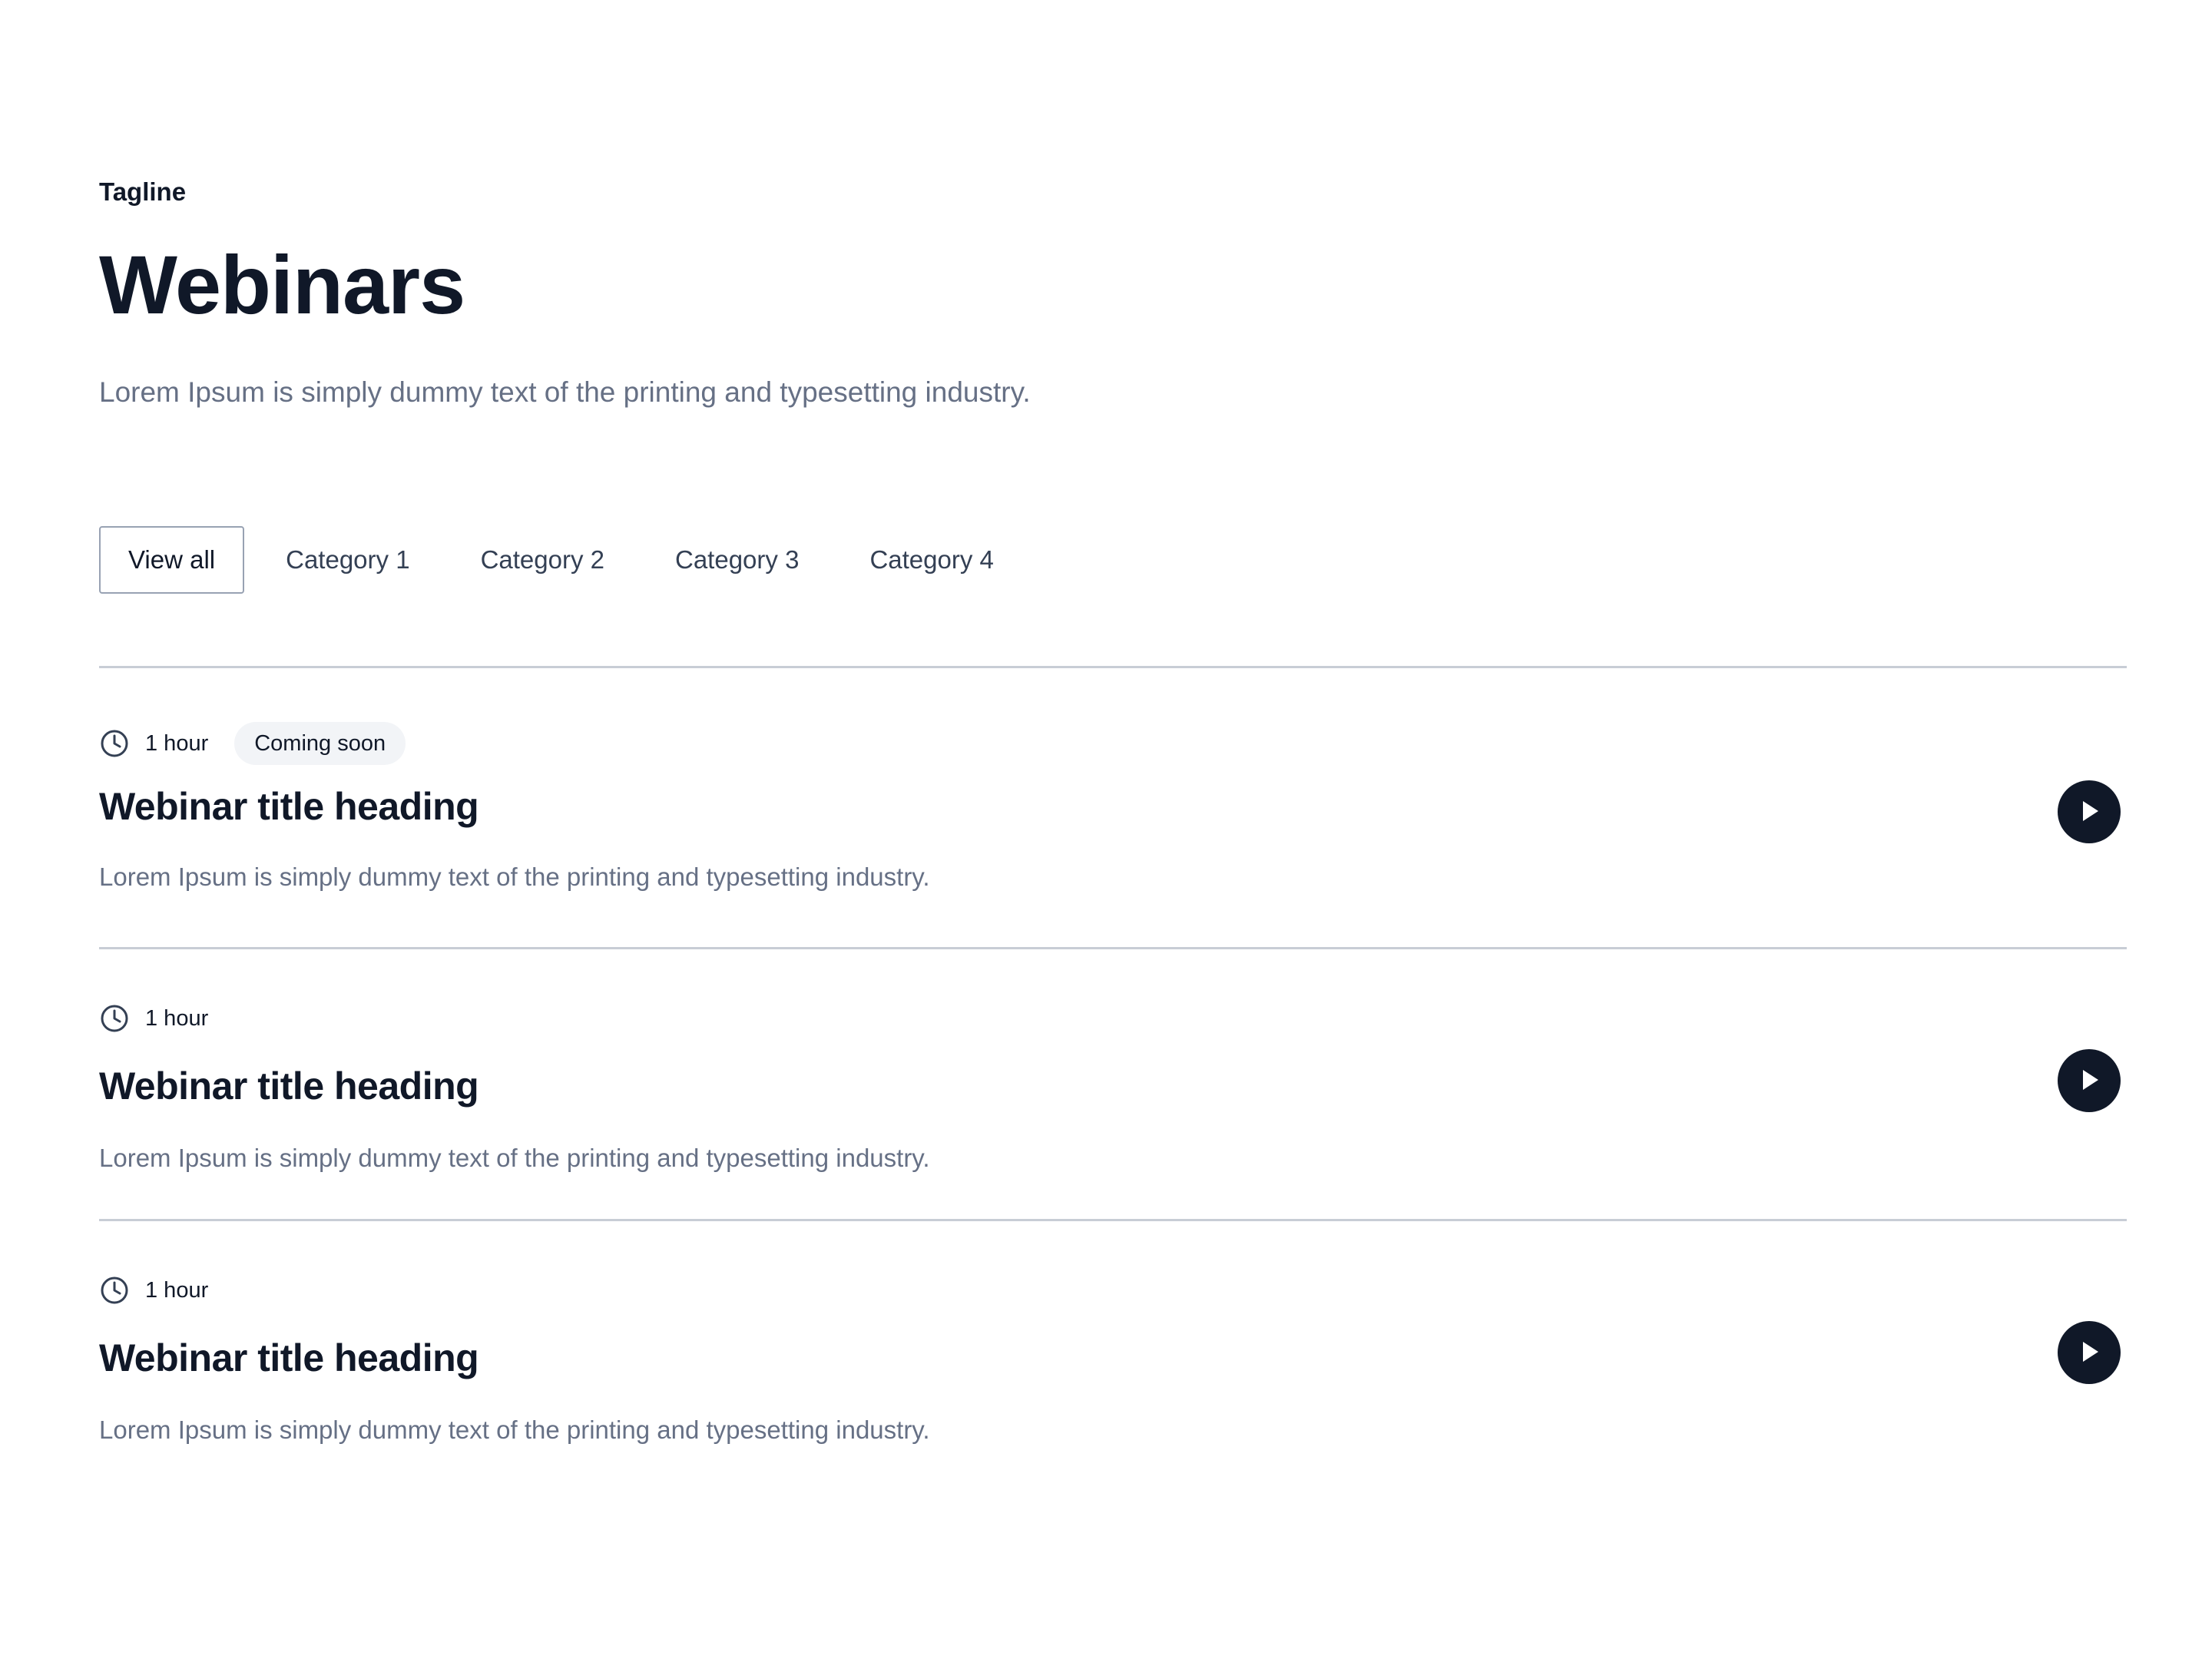  I want to click on tab-category-2: Category 2, so click(543, 560).